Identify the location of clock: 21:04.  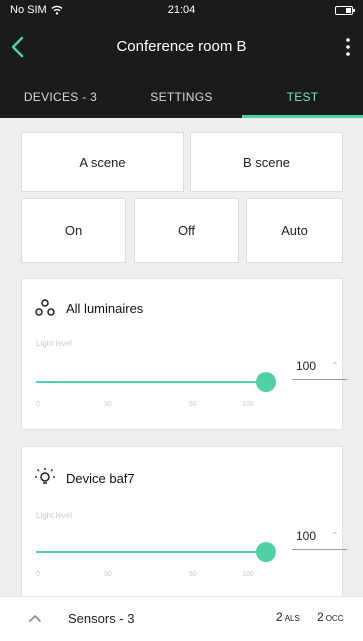
(181, 10).